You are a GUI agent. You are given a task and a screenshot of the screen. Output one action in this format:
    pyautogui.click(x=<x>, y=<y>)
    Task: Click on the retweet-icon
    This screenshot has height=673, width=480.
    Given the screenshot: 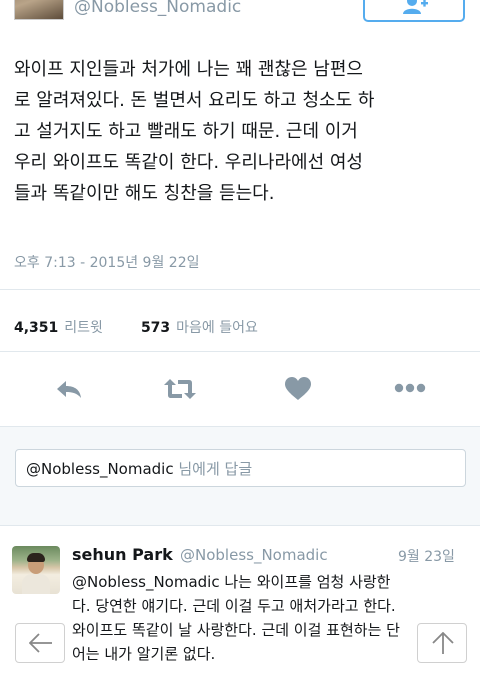 What is the action you would take?
    pyautogui.click(x=180, y=389)
    